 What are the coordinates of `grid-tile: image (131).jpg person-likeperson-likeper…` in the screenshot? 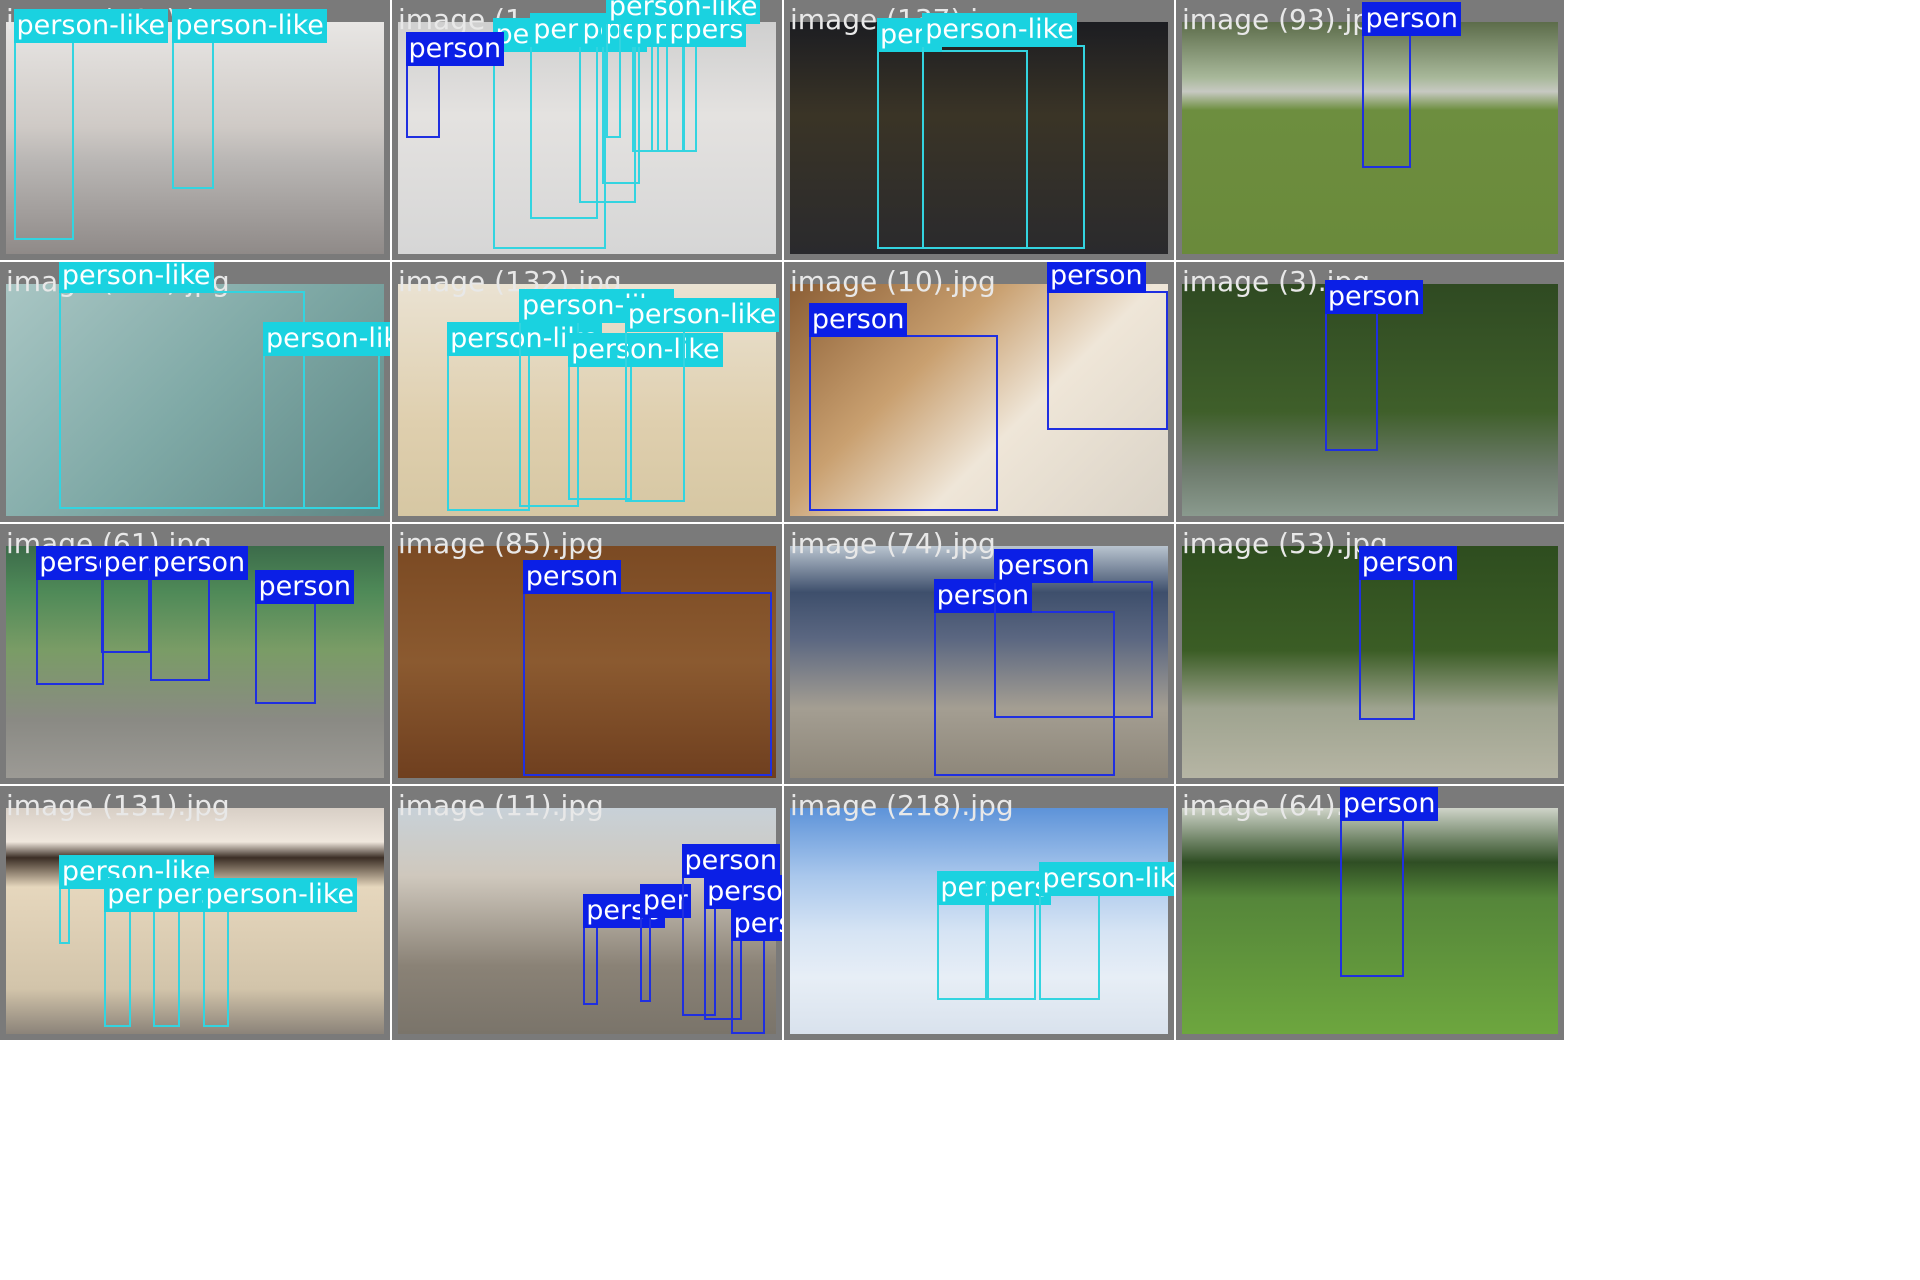 It's located at (195, 913).